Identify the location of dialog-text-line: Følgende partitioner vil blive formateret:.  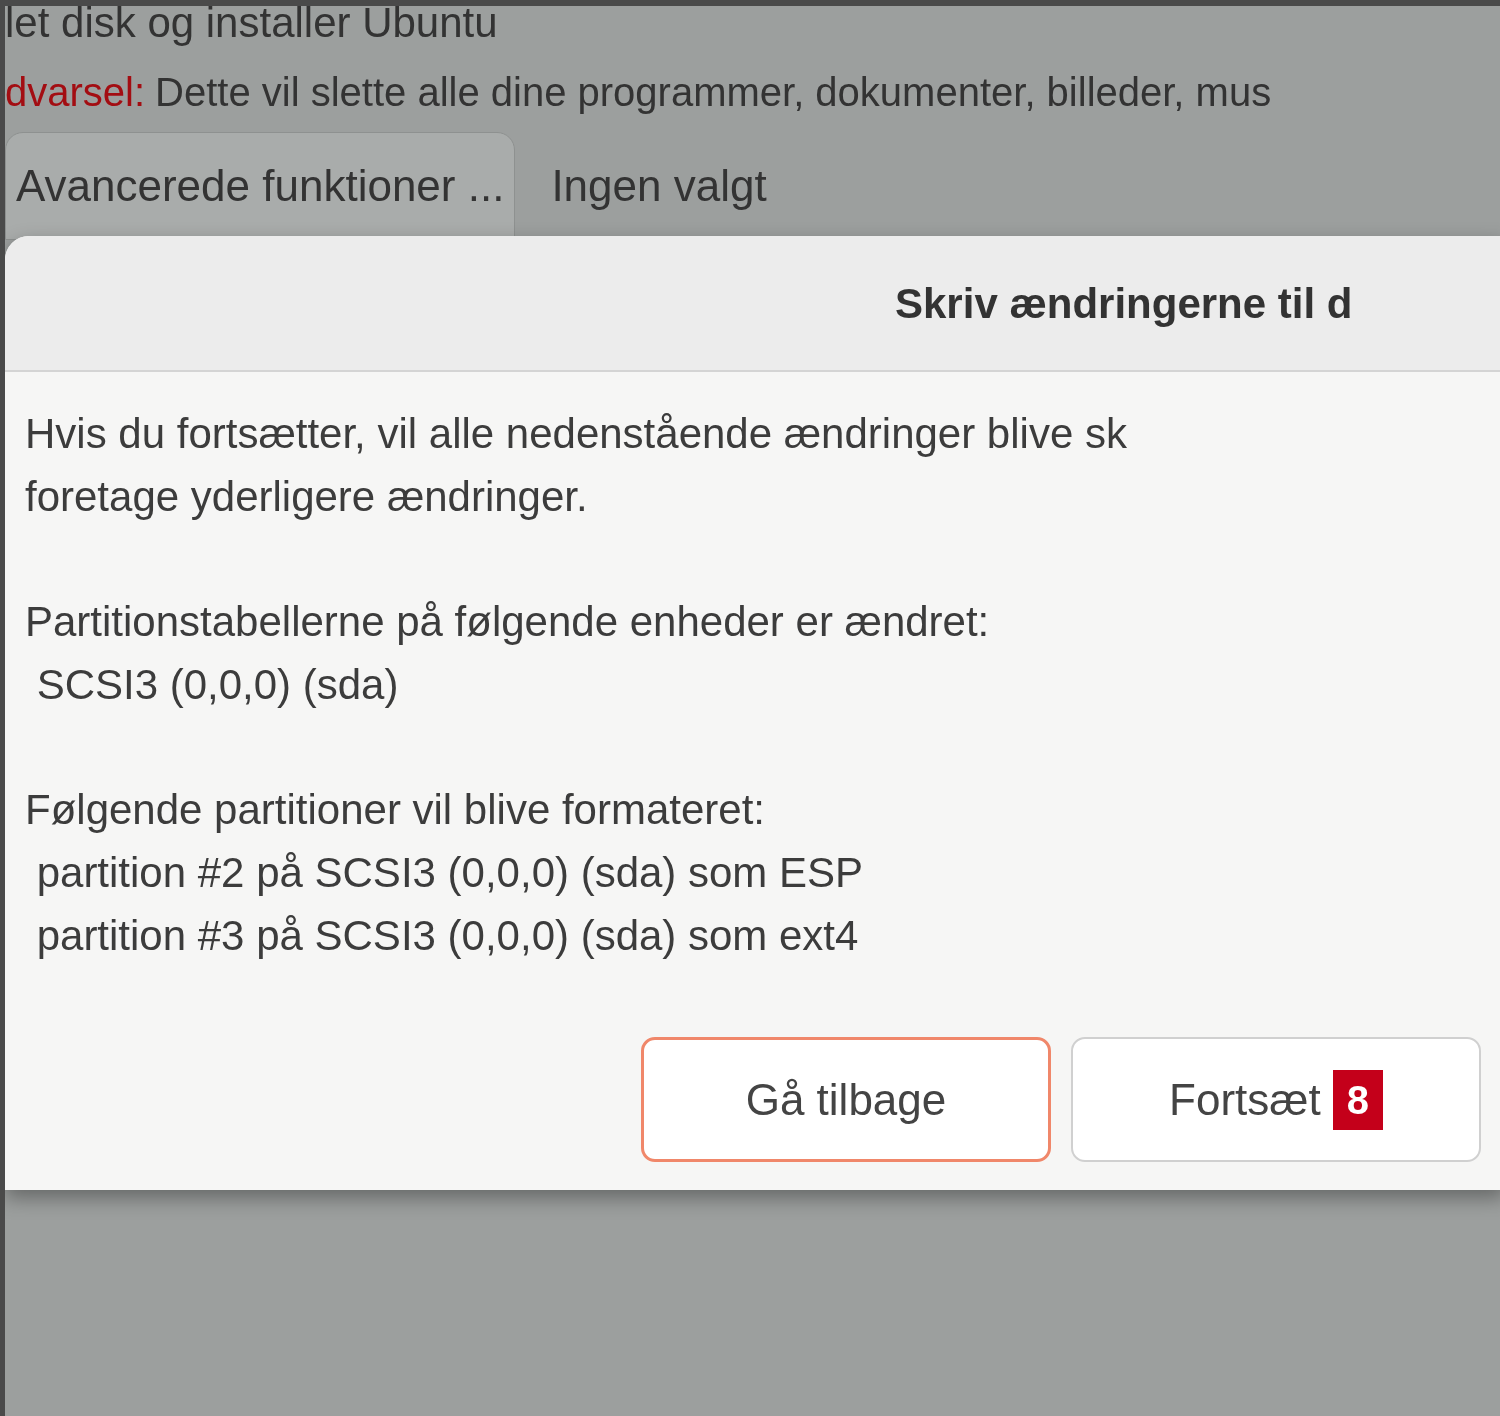
(395, 810).